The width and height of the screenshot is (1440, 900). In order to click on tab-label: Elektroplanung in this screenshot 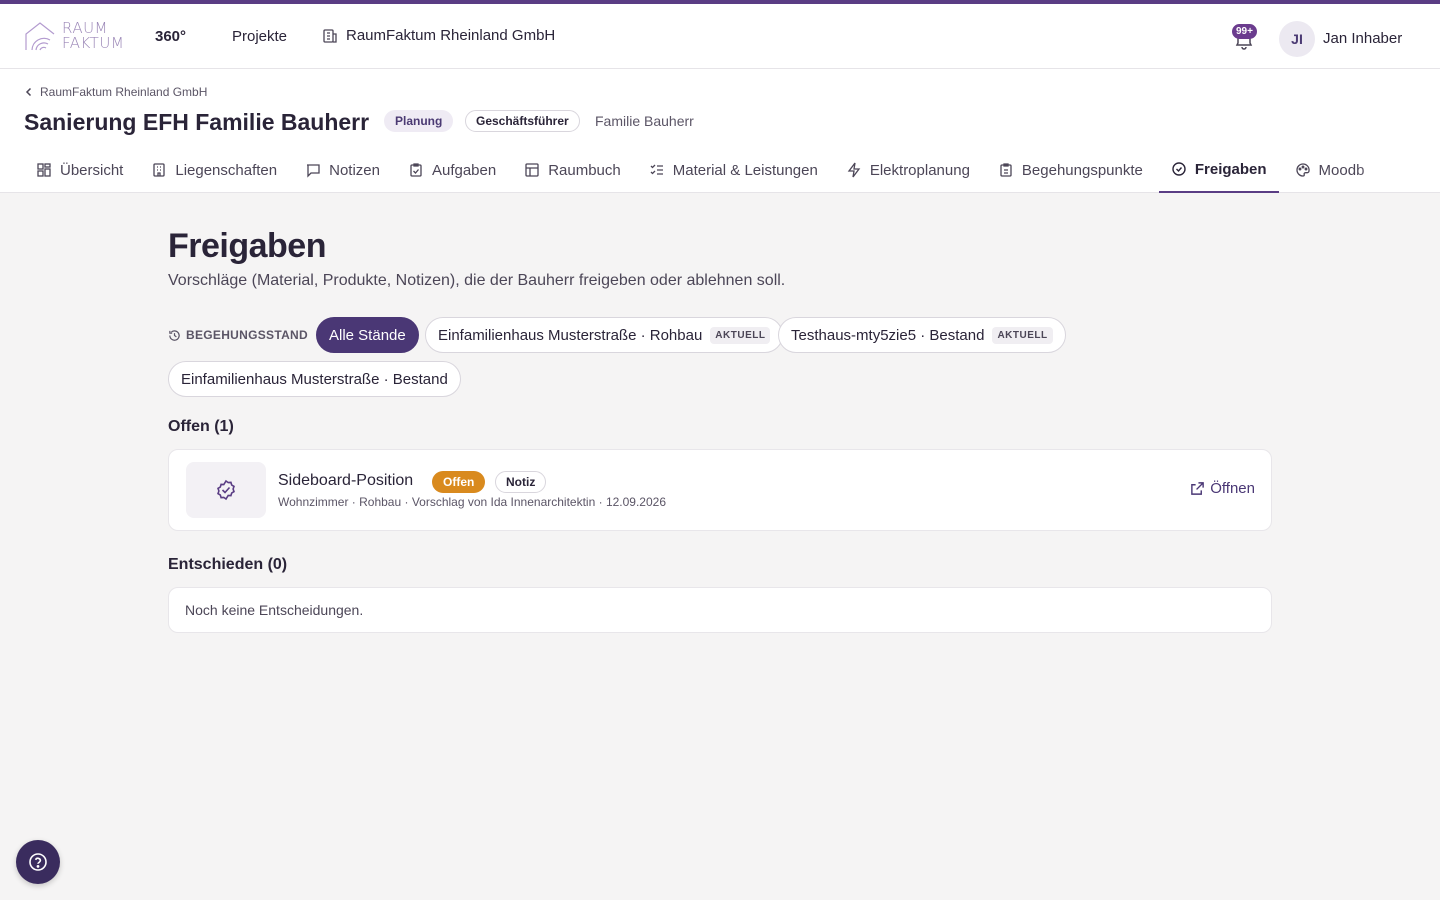, I will do `click(919, 170)`.